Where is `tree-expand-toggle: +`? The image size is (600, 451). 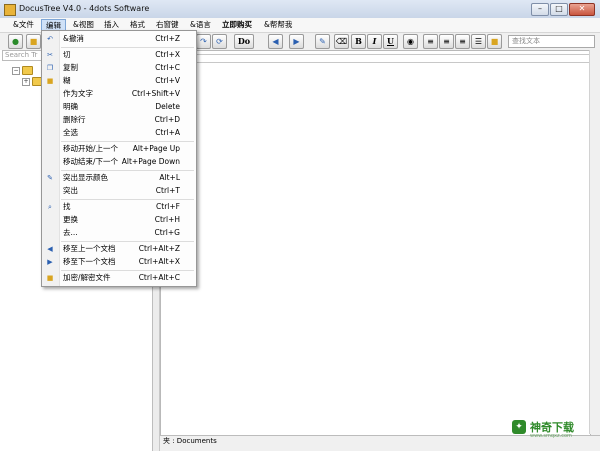 tree-expand-toggle: + is located at coordinates (26, 82).